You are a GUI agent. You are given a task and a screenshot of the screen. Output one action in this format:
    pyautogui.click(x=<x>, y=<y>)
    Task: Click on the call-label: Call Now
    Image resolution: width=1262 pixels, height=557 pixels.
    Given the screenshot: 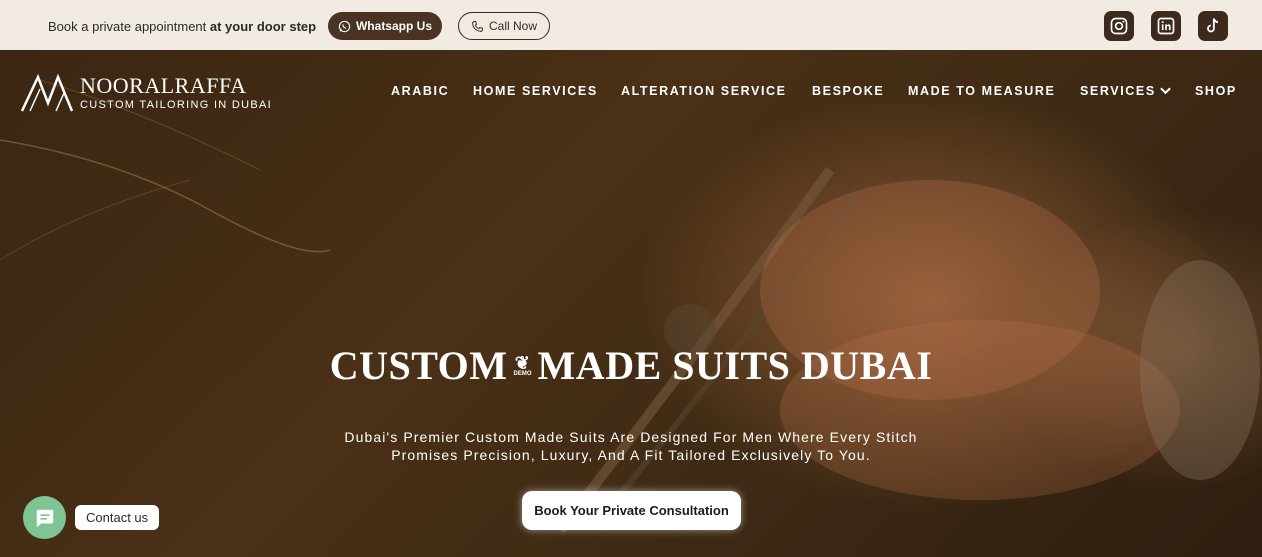 What is the action you would take?
    pyautogui.click(x=512, y=26)
    